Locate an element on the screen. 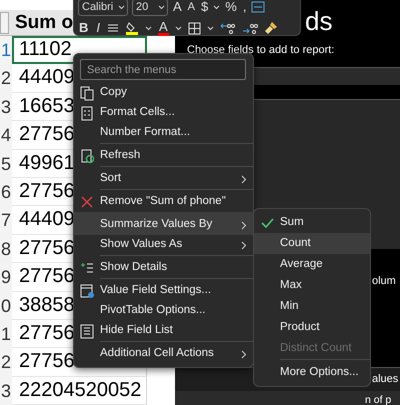 This screenshot has height=405, width=400. menu-item: Copy is located at coordinates (163, 93).